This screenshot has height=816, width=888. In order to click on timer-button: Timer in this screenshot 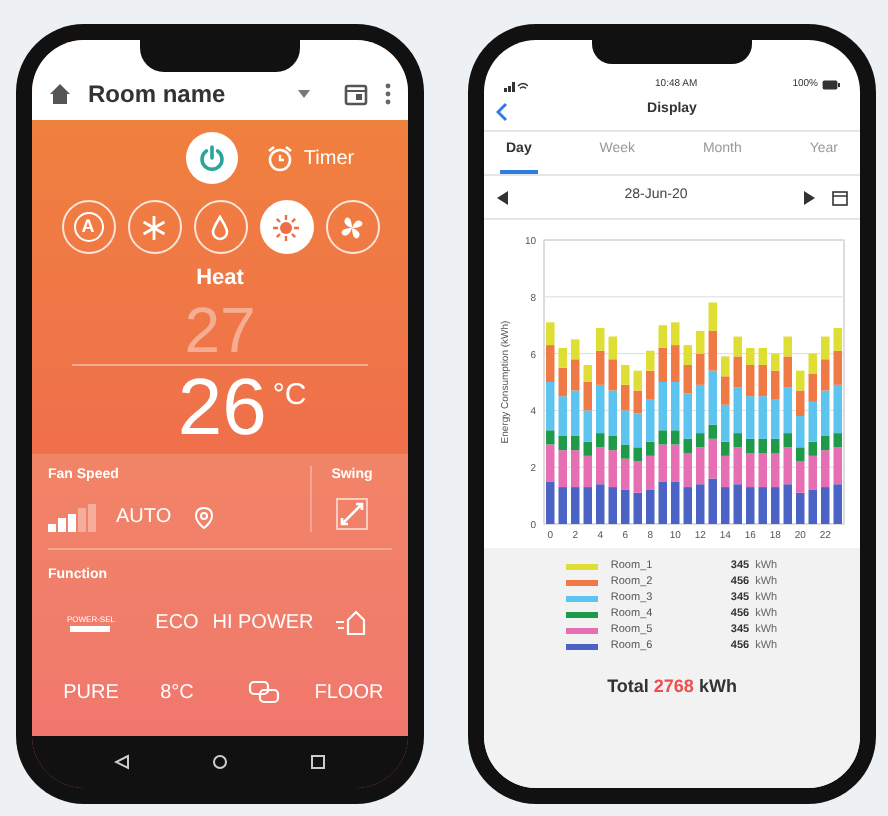, I will do `click(310, 158)`.